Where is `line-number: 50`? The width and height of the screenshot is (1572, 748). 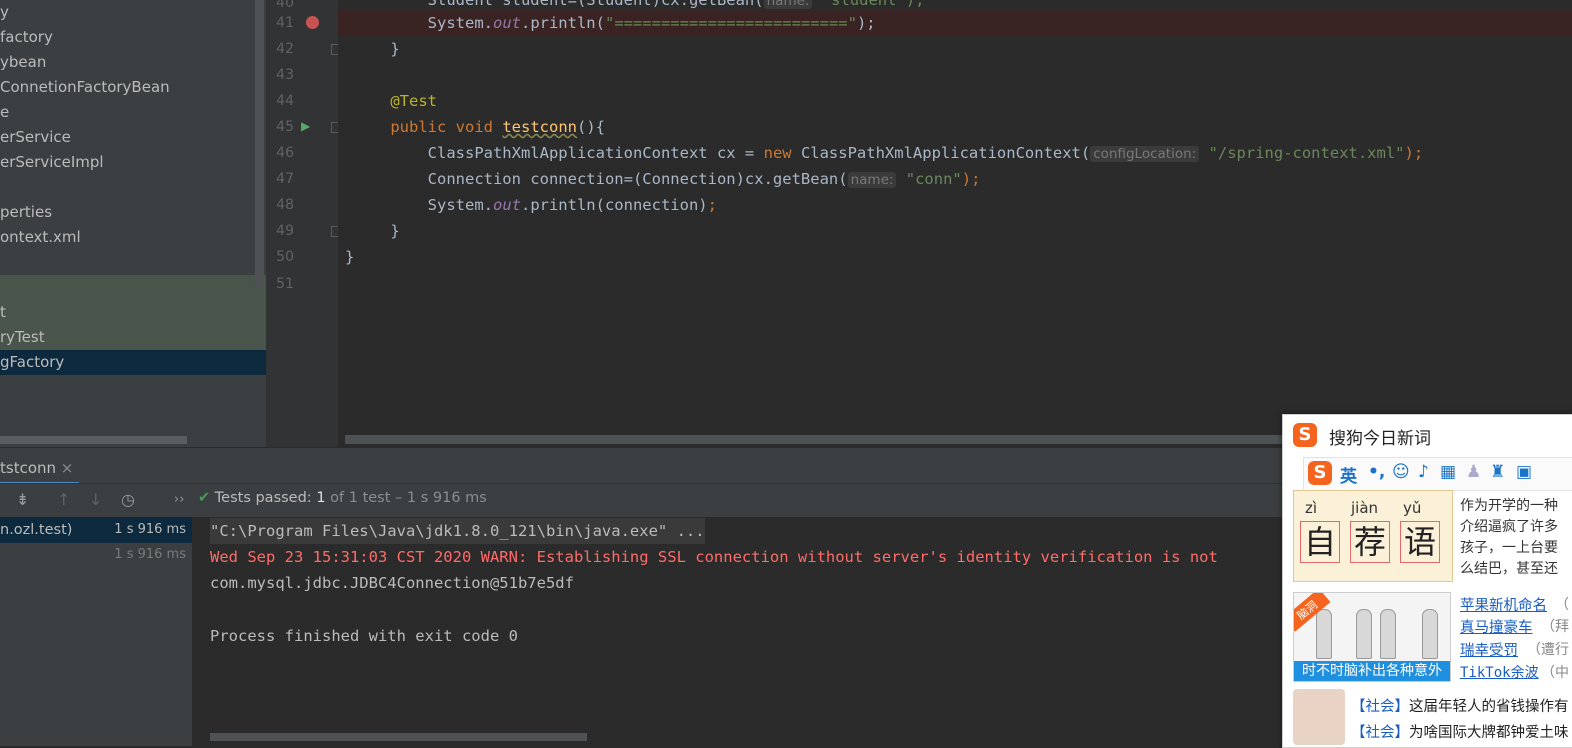
line-number: 50 is located at coordinates (285, 257).